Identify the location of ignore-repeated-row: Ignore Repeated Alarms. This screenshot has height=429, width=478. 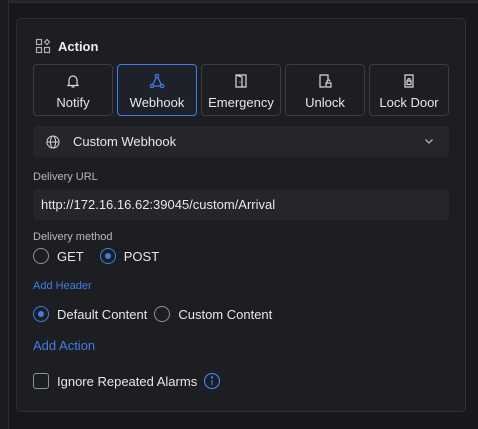
(127, 381).